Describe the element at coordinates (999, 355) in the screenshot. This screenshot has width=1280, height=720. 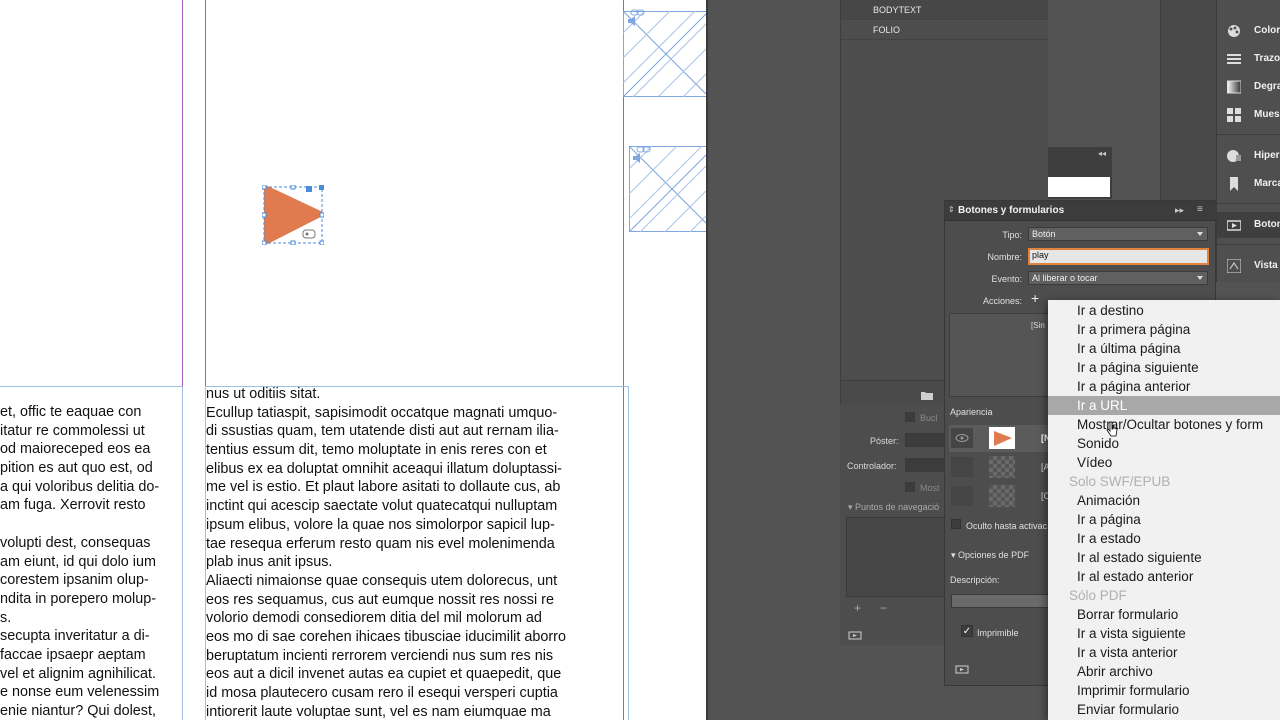
I see `actions-list: [Sin` at that location.